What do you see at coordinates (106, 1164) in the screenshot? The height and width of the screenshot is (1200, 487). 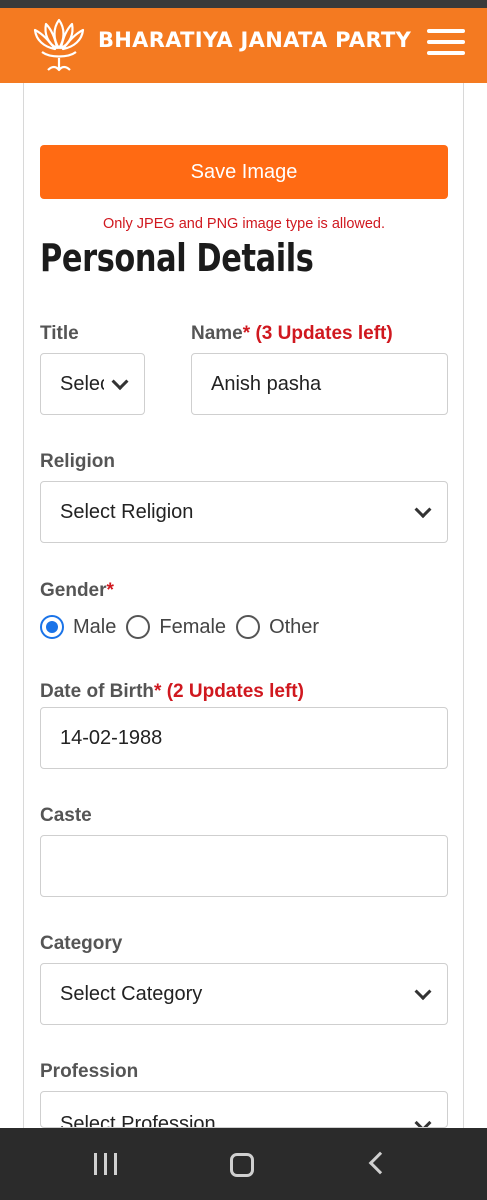 I see `recent-apps-icon` at bounding box center [106, 1164].